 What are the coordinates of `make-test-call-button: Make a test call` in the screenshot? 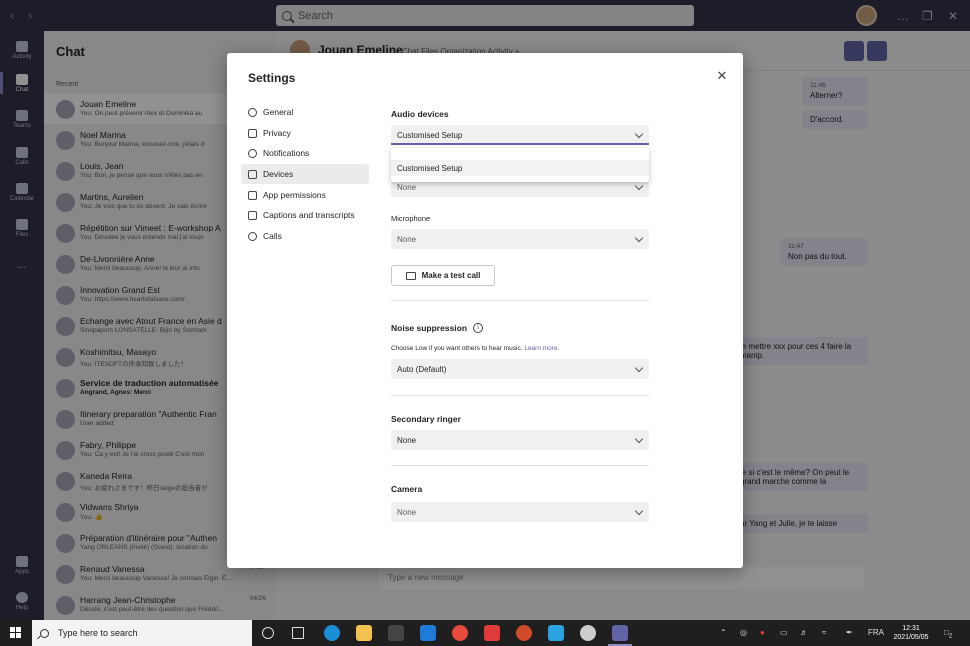 It's located at (443, 275).